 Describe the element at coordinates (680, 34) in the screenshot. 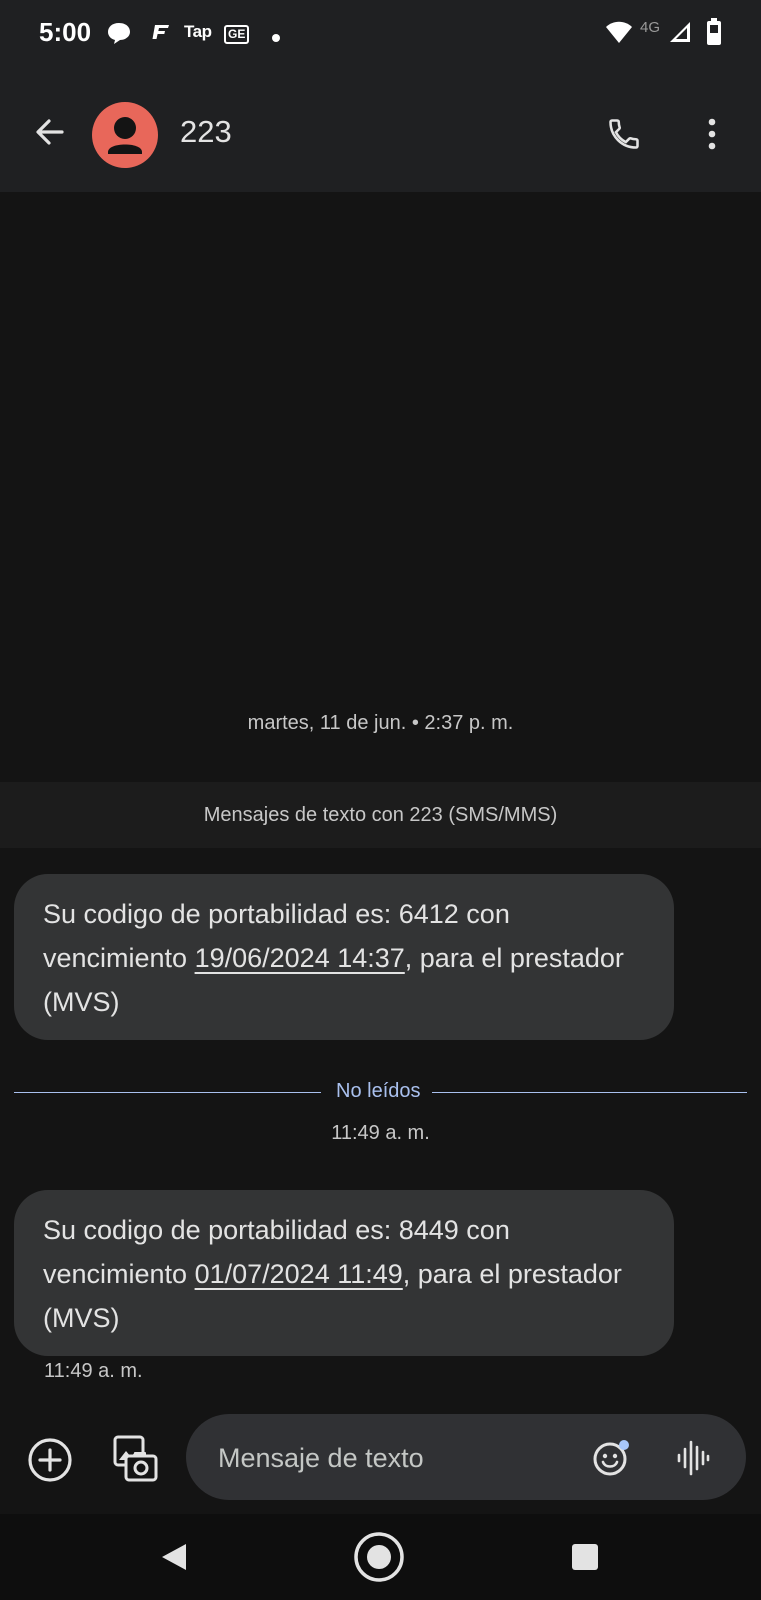

I see `signal-icon` at that location.